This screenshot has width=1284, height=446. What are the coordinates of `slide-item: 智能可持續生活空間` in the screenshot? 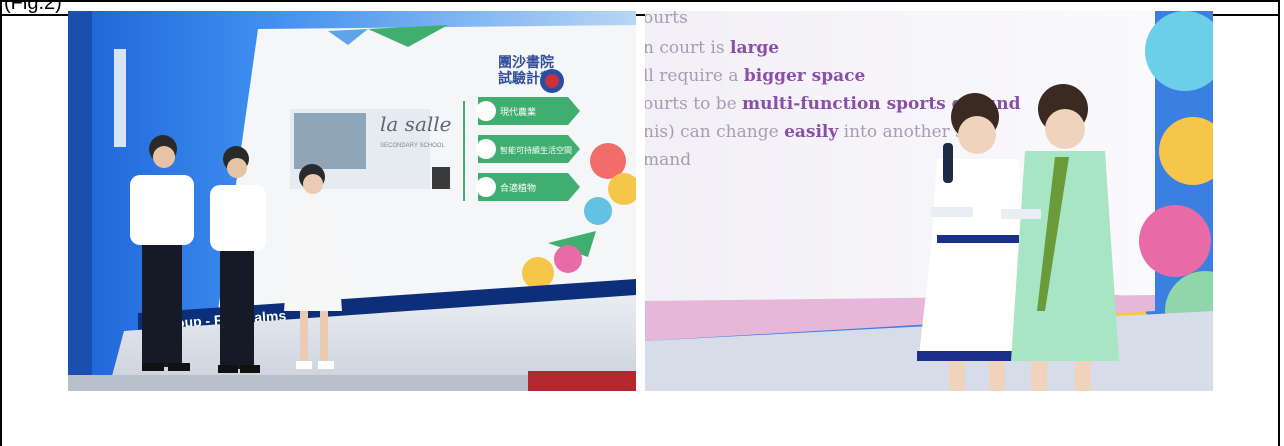 It's located at (536, 150).